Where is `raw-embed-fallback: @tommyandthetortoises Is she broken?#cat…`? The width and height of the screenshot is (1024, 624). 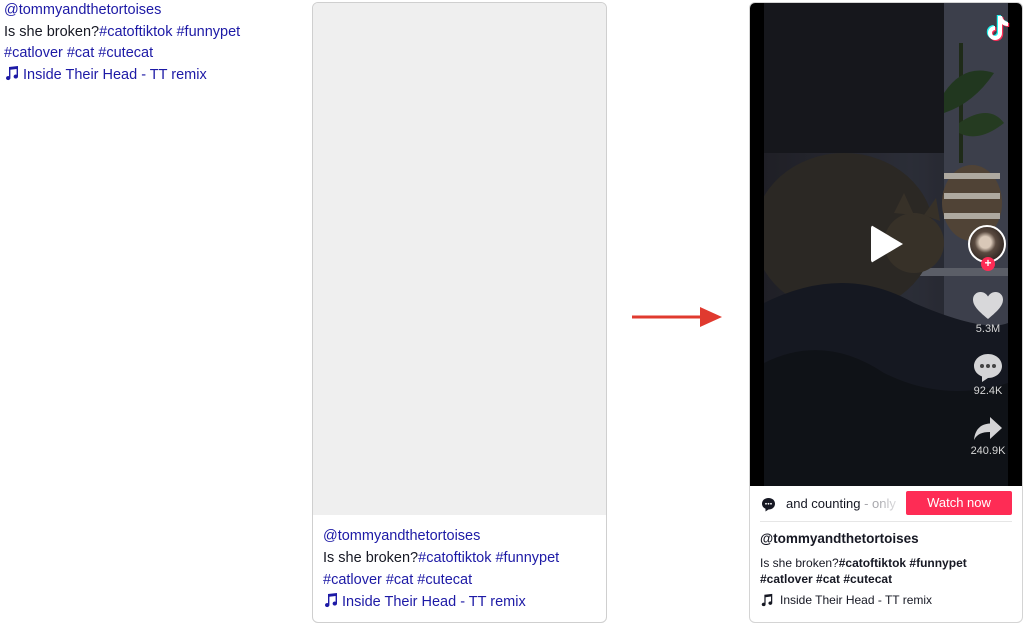 raw-embed-fallback: @tommyandthetortoises Is she broken?#cat… is located at coordinates (154, 43).